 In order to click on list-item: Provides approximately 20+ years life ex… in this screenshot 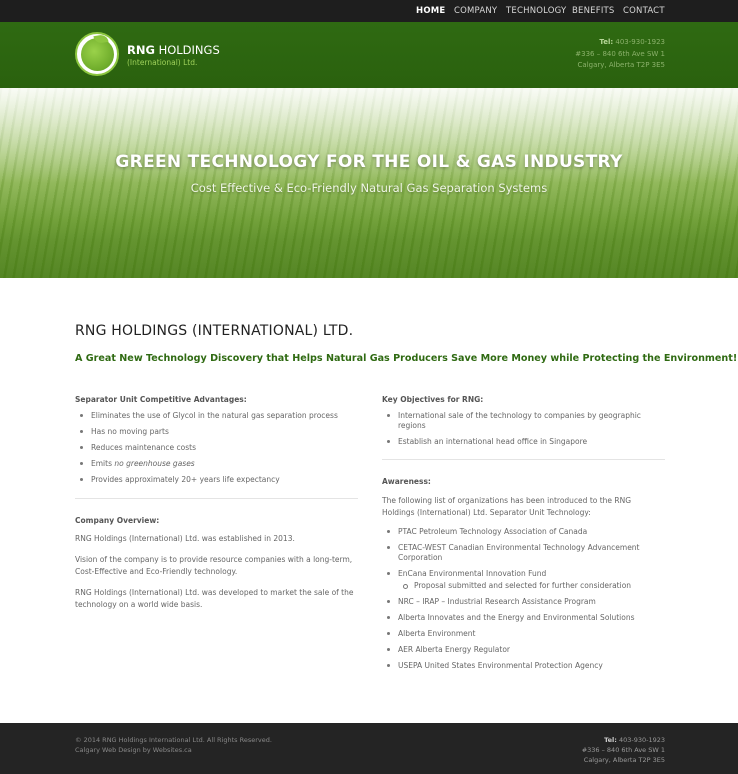, I will do `click(216, 480)`.